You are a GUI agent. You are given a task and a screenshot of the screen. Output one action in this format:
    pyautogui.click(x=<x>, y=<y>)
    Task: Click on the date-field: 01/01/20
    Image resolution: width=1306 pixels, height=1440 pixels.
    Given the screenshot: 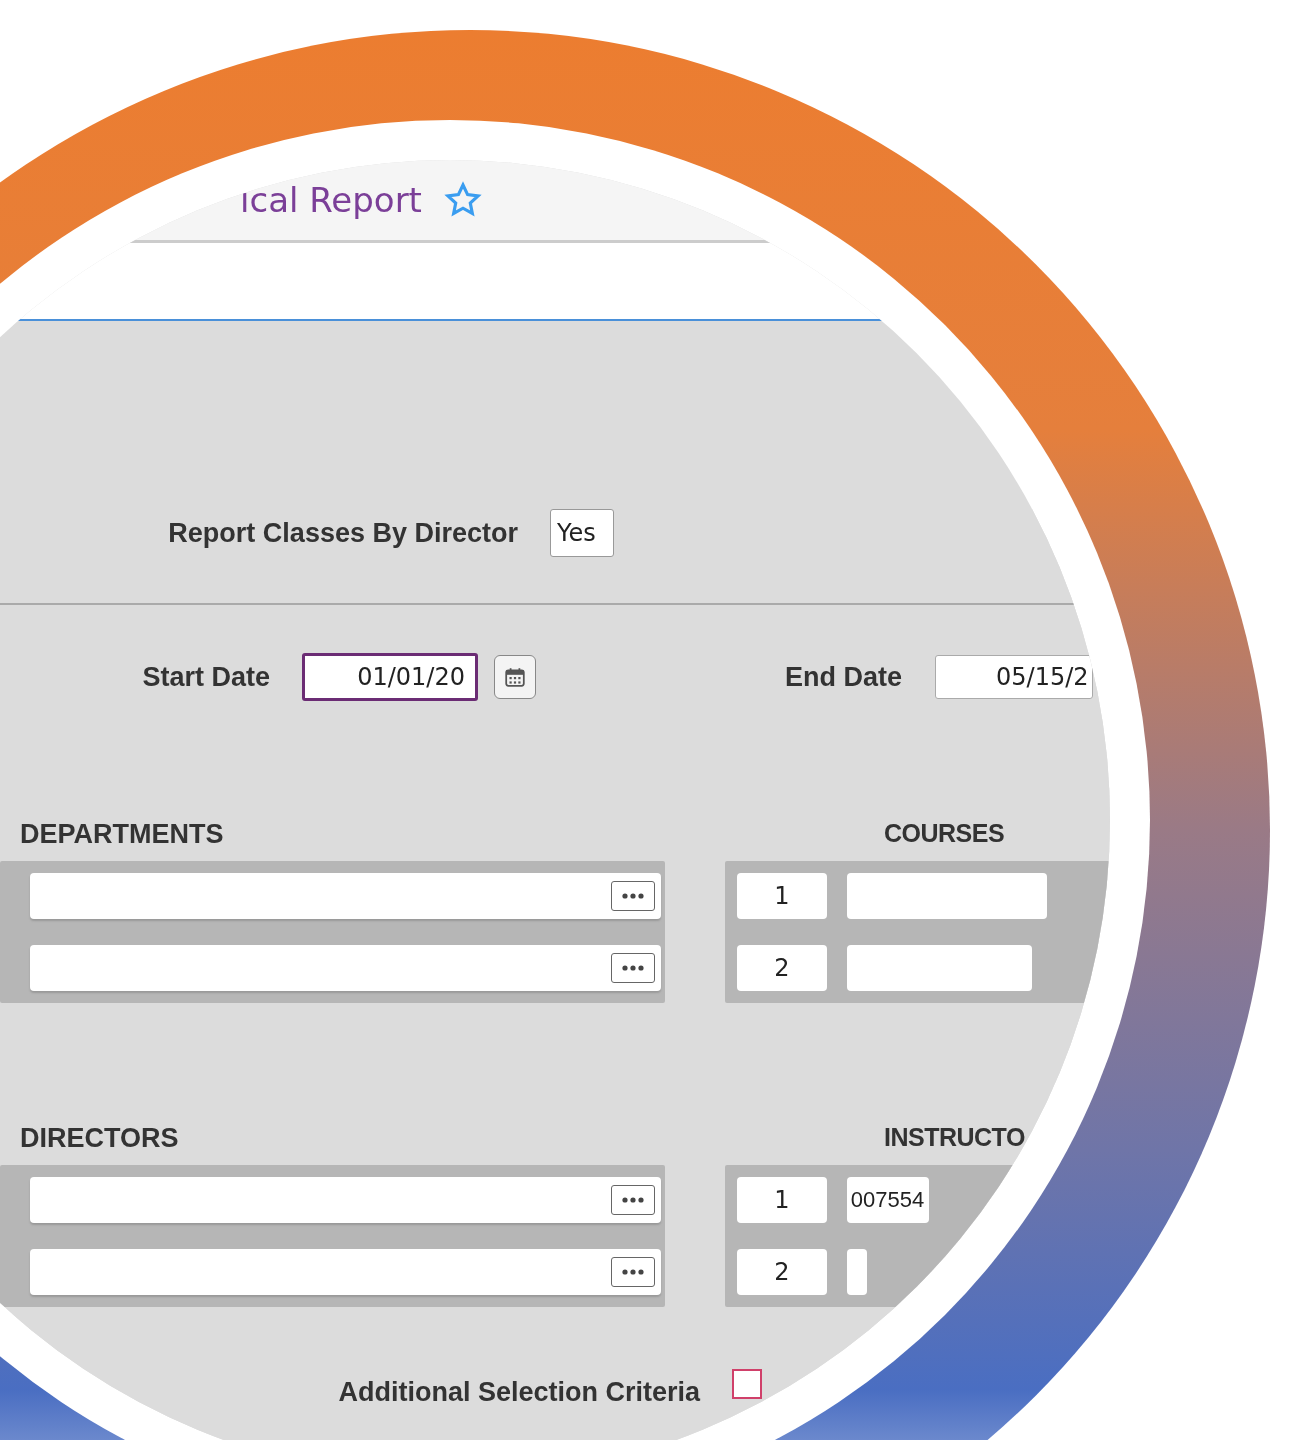 What is the action you would take?
    pyautogui.click(x=390, y=677)
    